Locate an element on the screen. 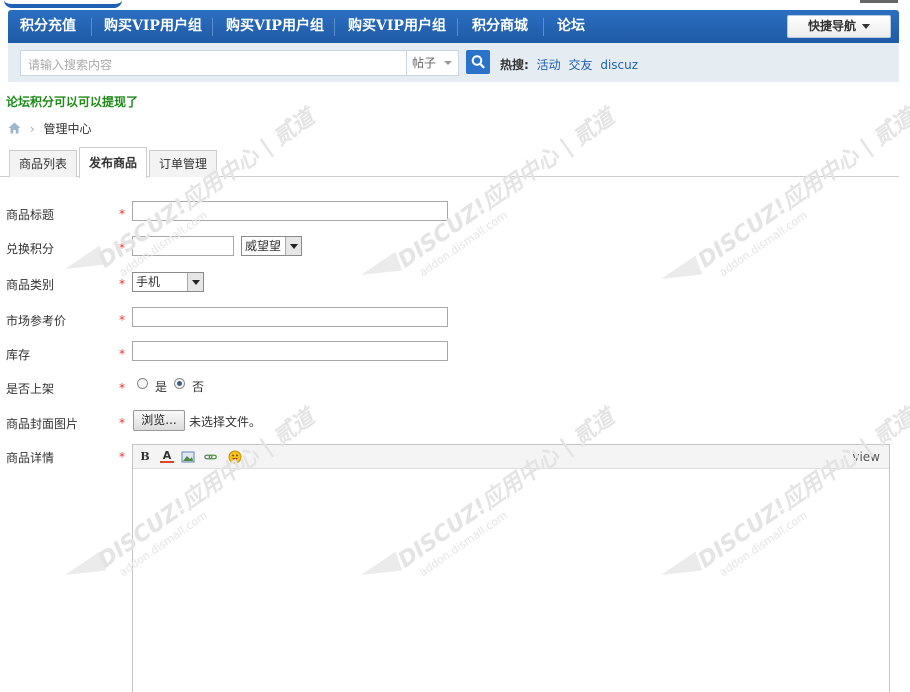 Image resolution: width=910 pixels, height=692 pixels. product-title-label: 商品标题 is located at coordinates (30, 215).